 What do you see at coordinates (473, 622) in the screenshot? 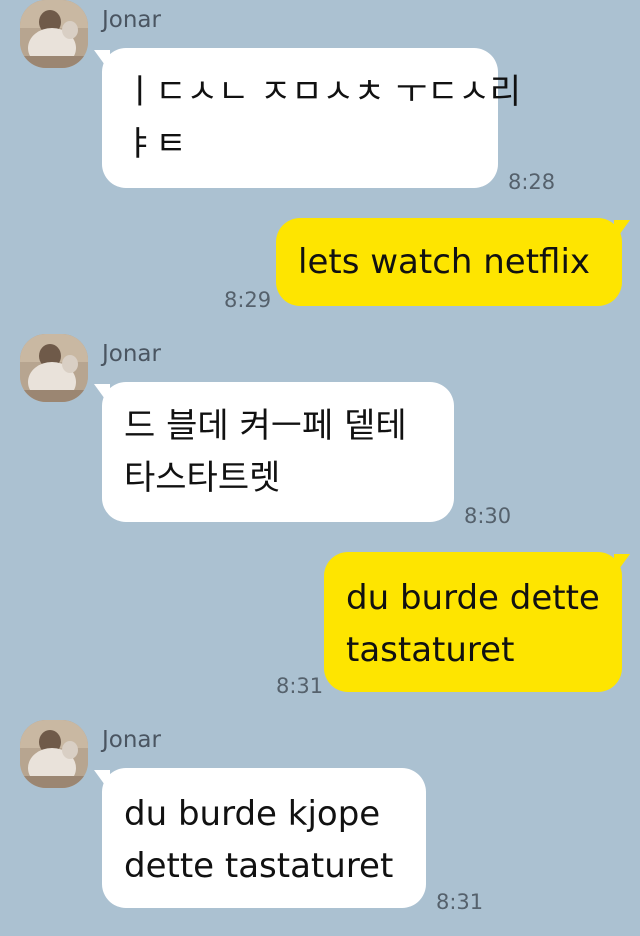
I see `outgoing-message-bubble: du burde dette tastaturet` at bounding box center [473, 622].